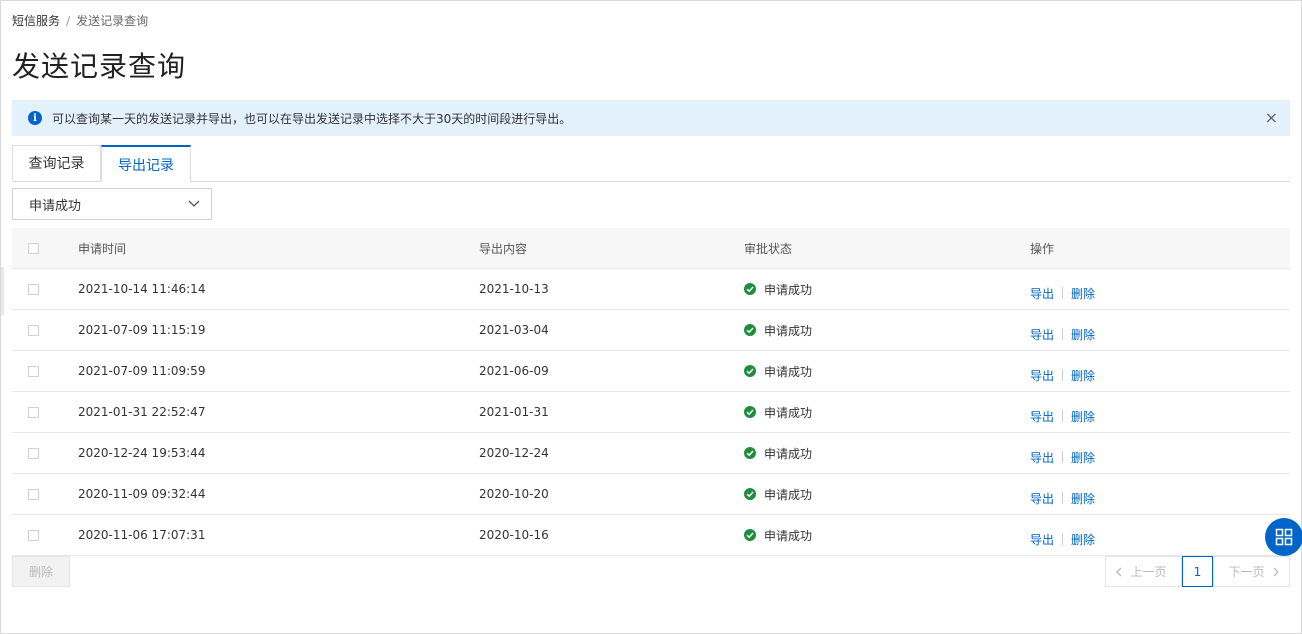 Image resolution: width=1302 pixels, height=634 pixels. Describe the element at coordinates (142, 371) in the screenshot. I see `row-time: 2021-07-09 11:09:59` at that location.